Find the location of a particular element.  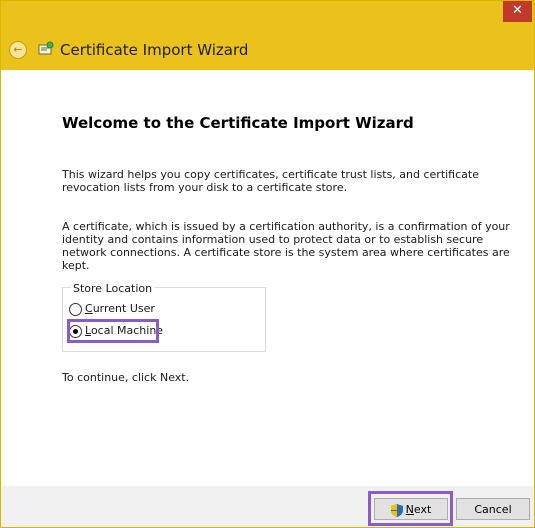

access-key: C is located at coordinates (89, 308).